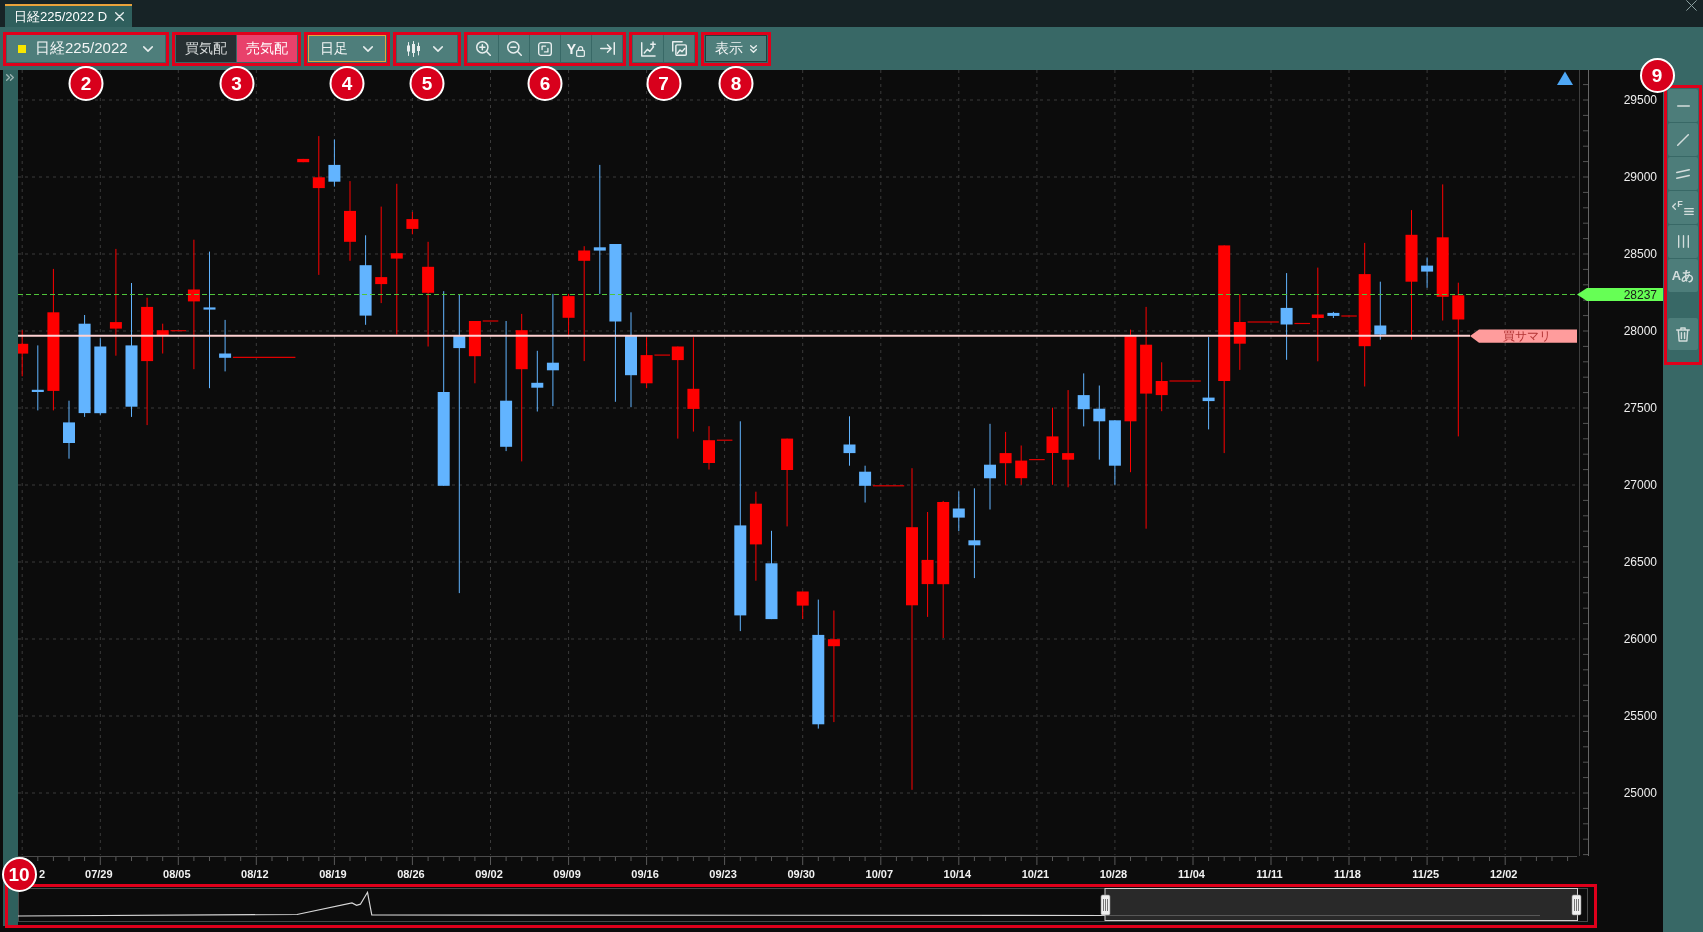 Image resolution: width=1703 pixels, height=932 pixels. Describe the element at coordinates (679, 48) in the screenshot. I see `chart-image-button` at that location.